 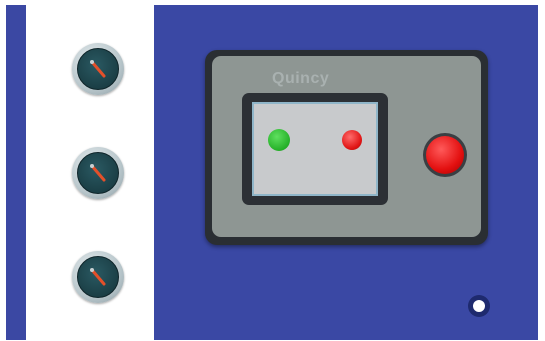 I want to click on display-screen, so click(x=315, y=149).